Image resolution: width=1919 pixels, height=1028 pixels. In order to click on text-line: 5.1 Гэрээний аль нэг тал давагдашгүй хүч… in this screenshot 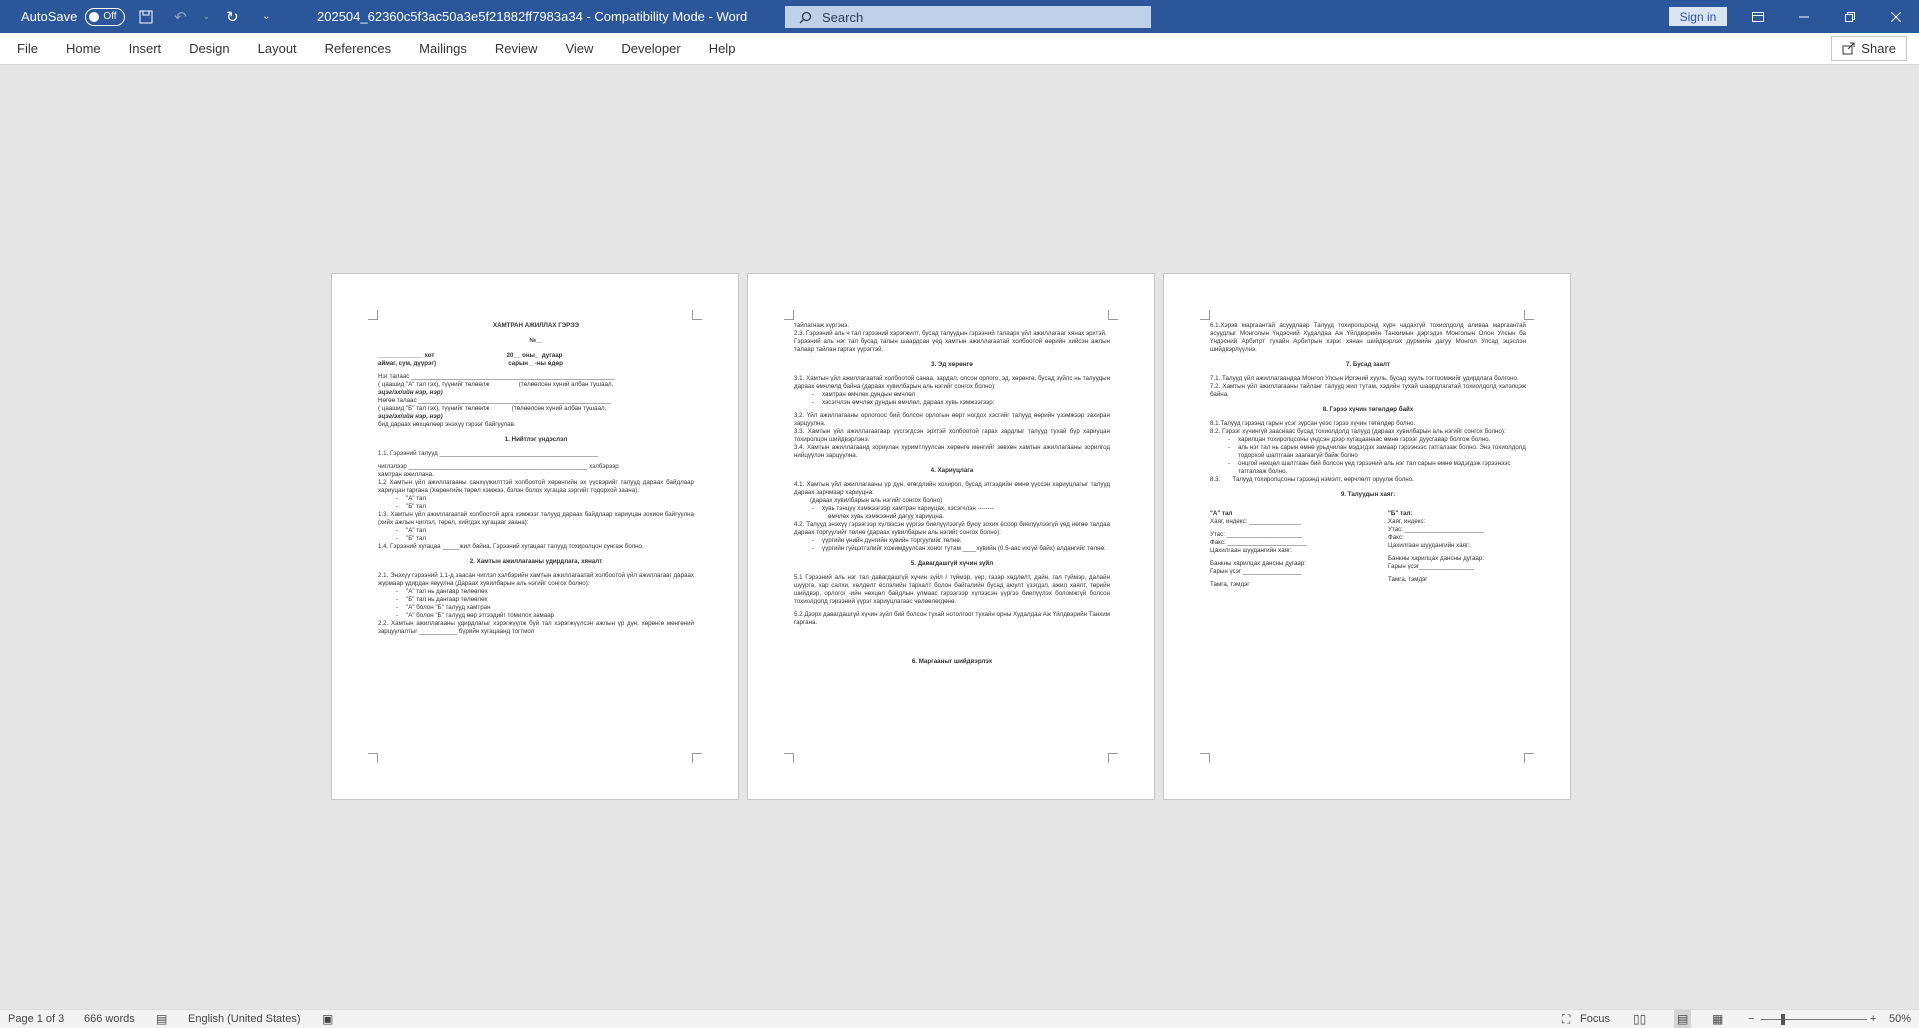, I will do `click(952, 589)`.